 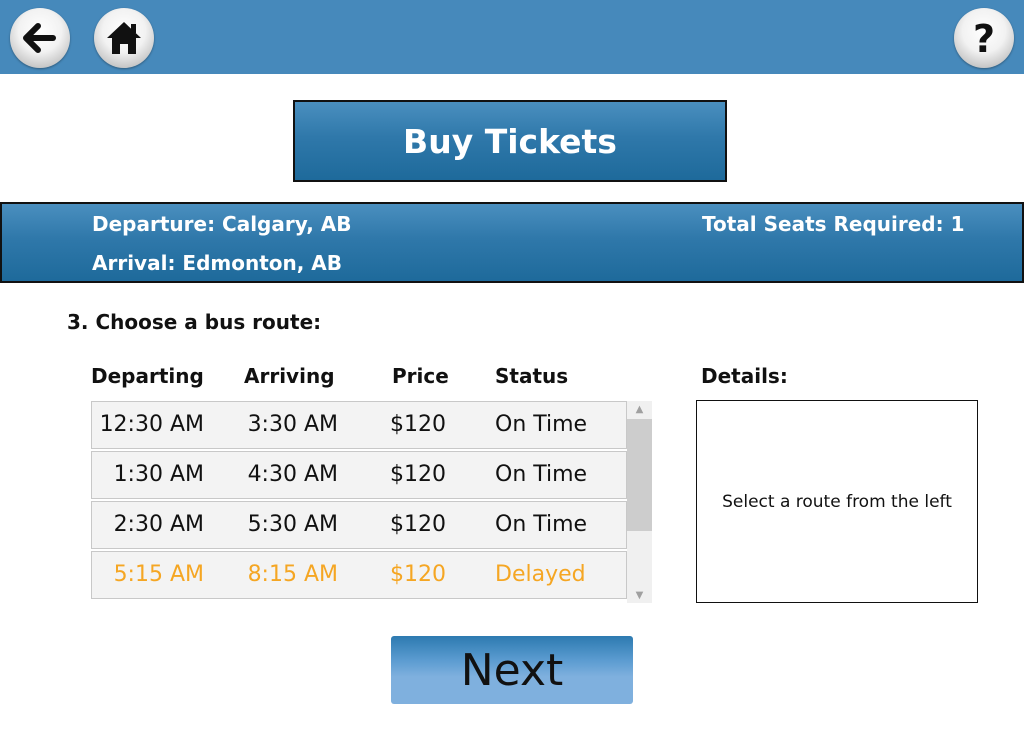 I want to click on page-title: Buy Tickets, so click(x=510, y=141).